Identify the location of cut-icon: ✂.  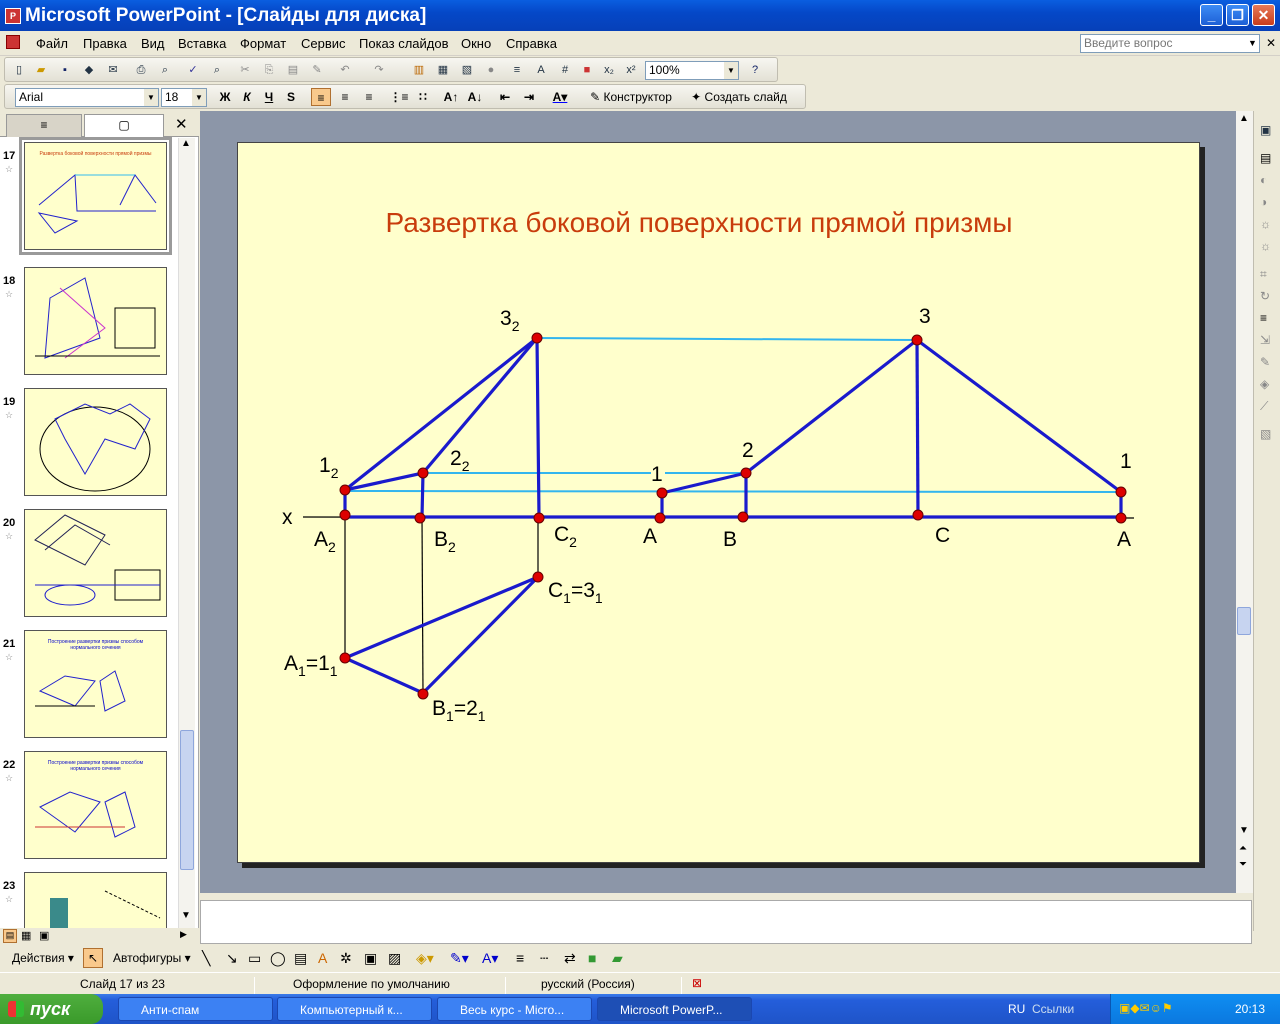
(245, 70).